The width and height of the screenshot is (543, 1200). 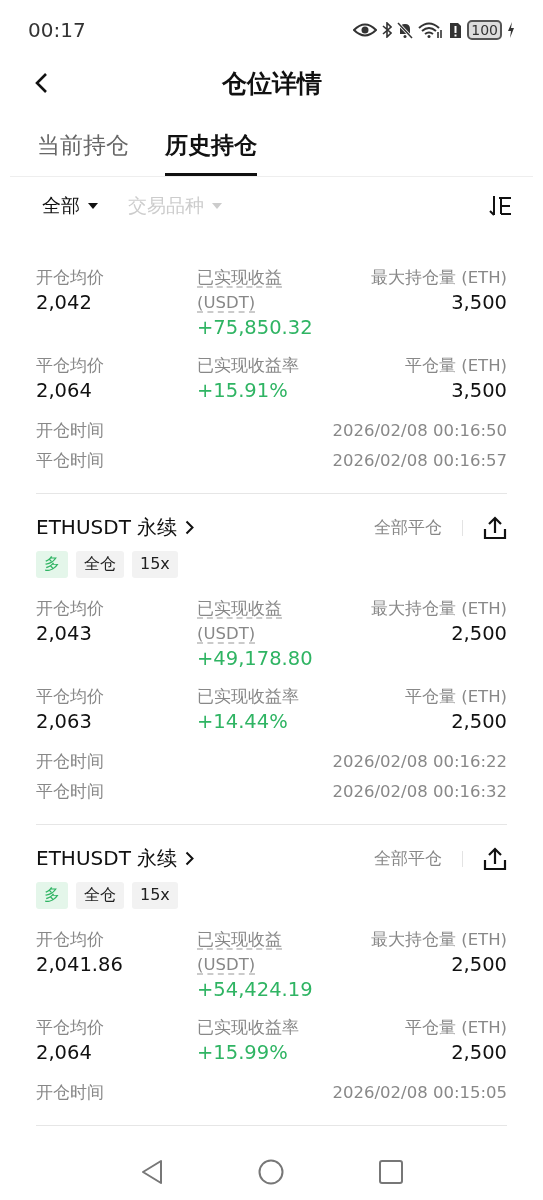 I want to click on time-value: 2026/02/08 00:16:22, so click(x=419, y=762).